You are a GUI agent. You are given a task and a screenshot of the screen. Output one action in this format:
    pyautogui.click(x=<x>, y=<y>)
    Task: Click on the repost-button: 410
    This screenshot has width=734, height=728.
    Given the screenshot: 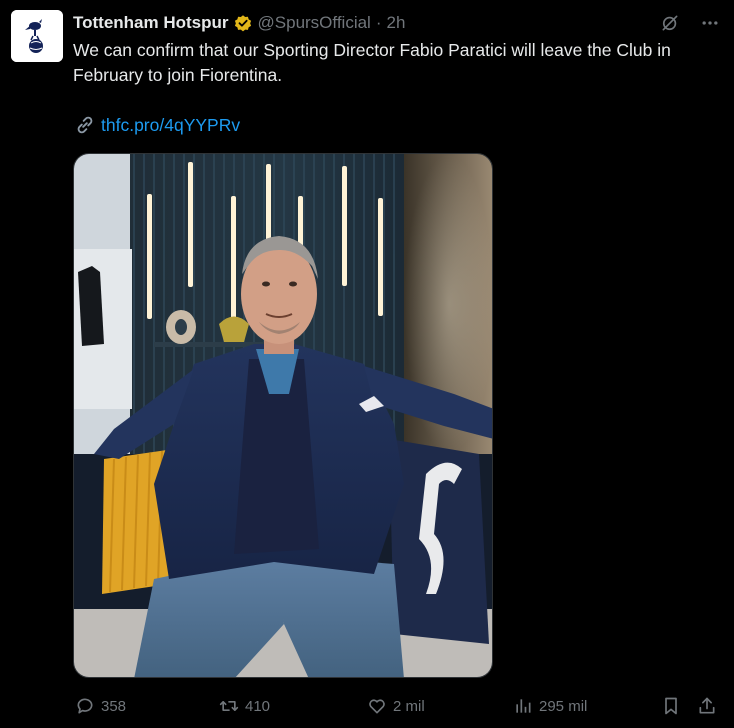 What is the action you would take?
    pyautogui.click(x=243, y=706)
    